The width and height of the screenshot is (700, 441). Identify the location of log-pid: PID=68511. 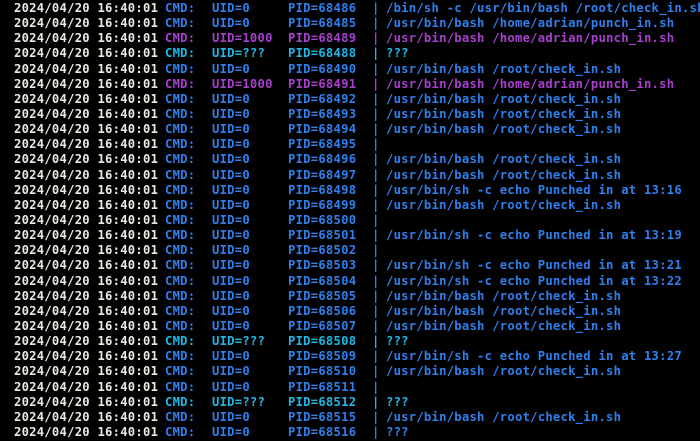
(322, 386).